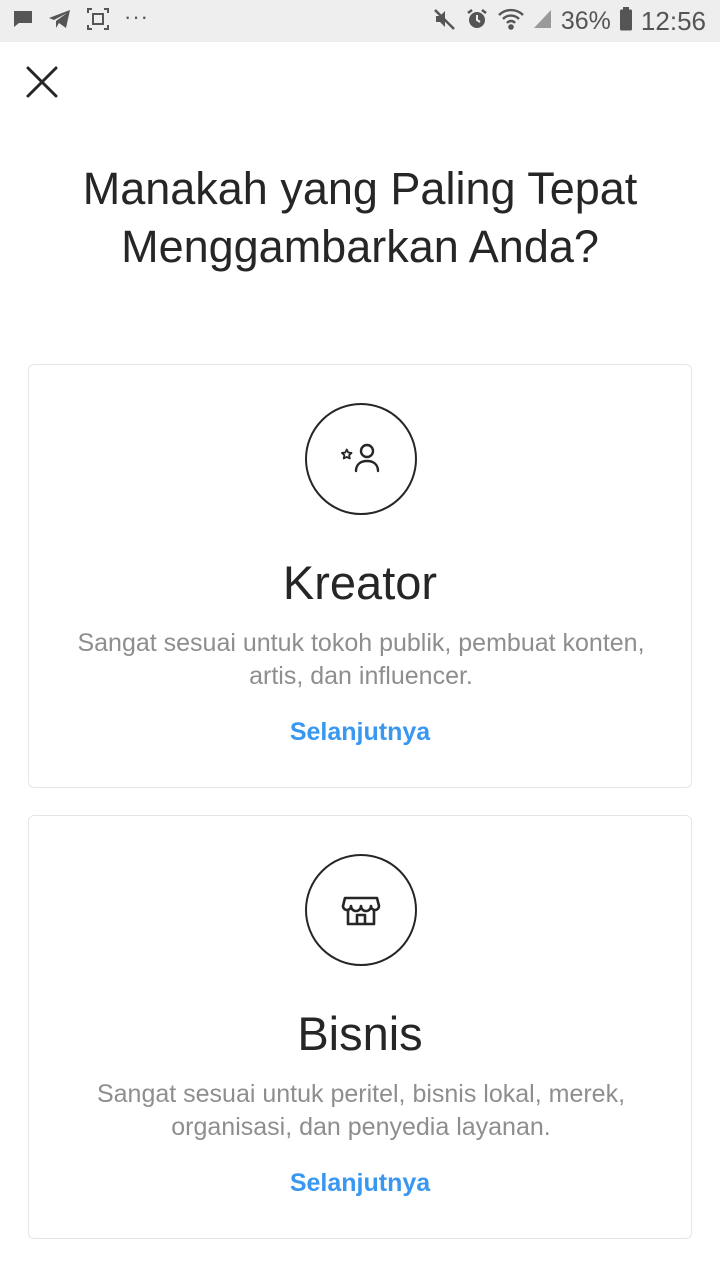  I want to click on next-button-kreator: Selanjutnya, so click(360, 732).